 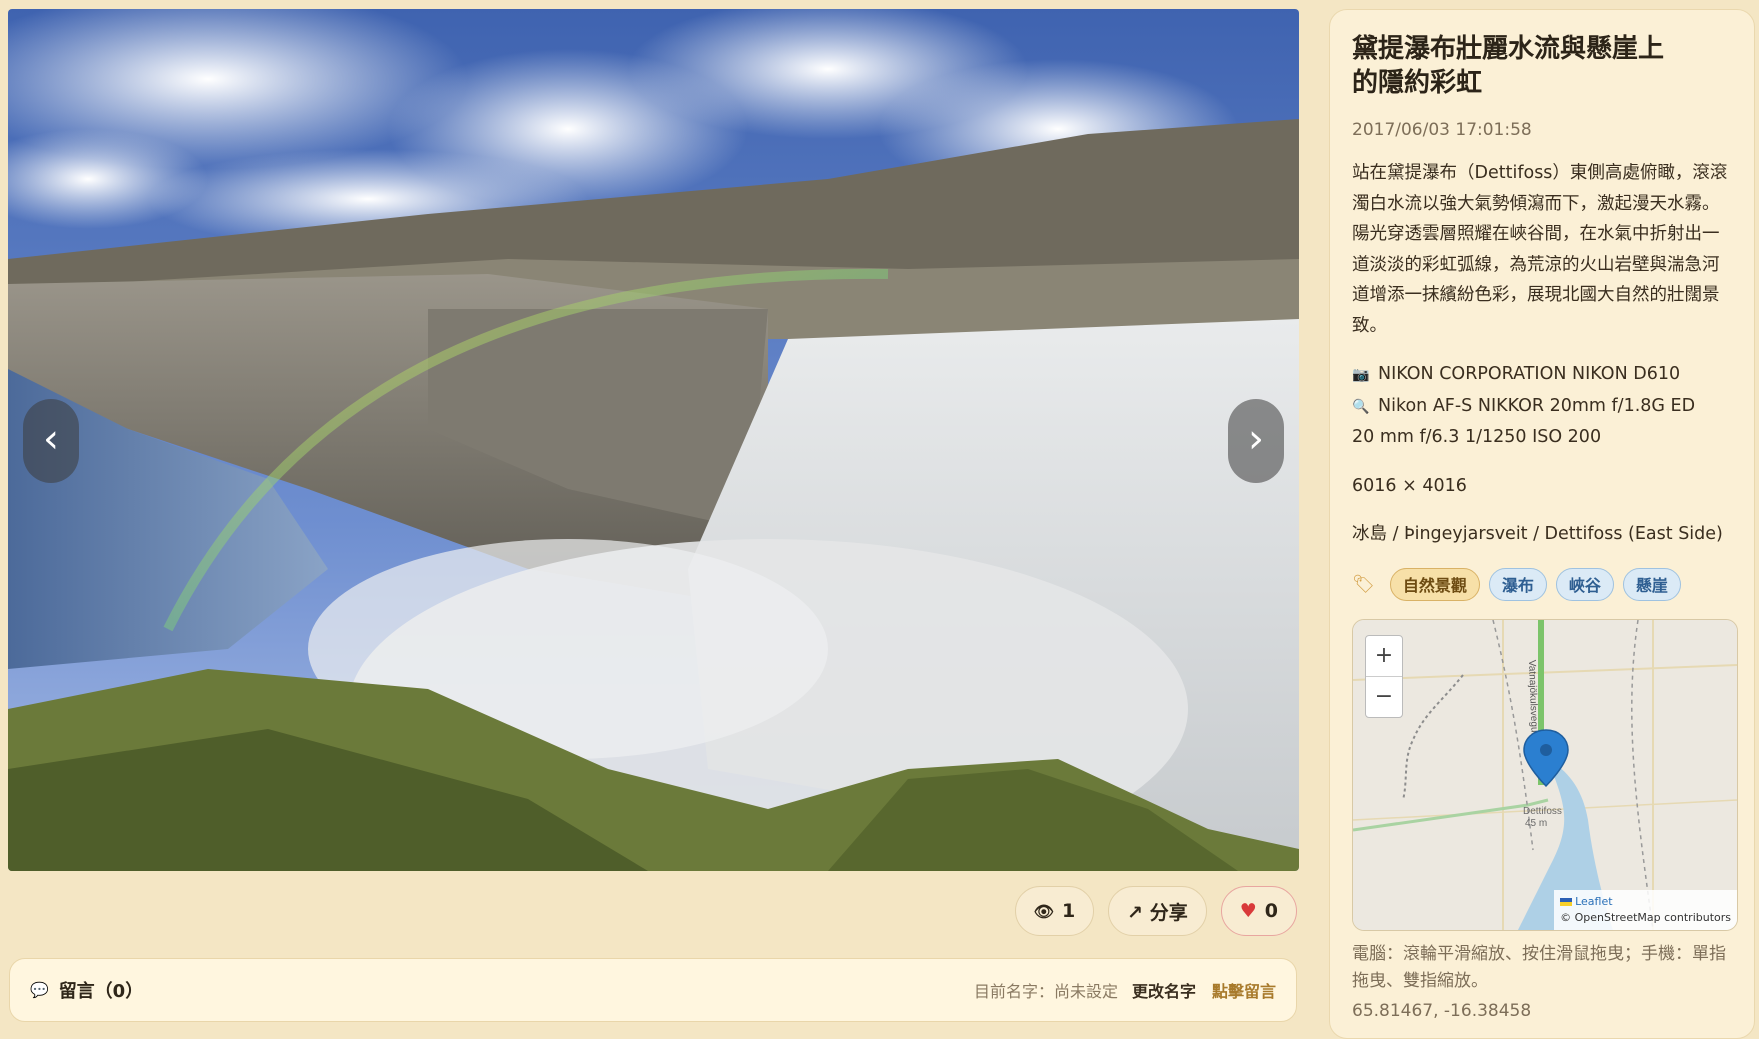 What do you see at coordinates (1651, 584) in the screenshot?
I see `tag-cliff: 懸崖` at bounding box center [1651, 584].